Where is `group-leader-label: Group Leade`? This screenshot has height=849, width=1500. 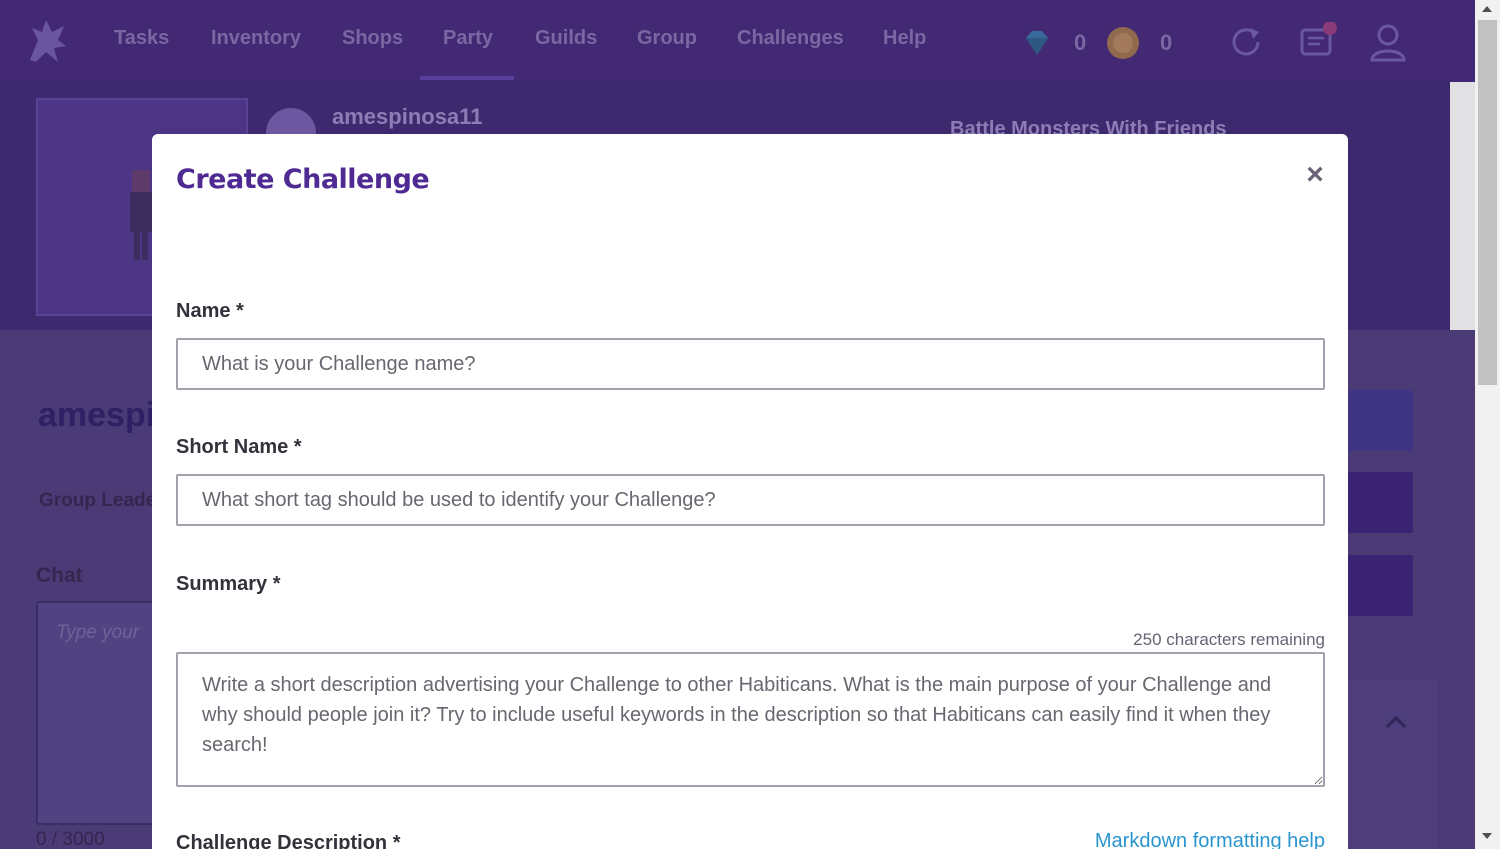
group-leader-label: Group Leade is located at coordinates (98, 500).